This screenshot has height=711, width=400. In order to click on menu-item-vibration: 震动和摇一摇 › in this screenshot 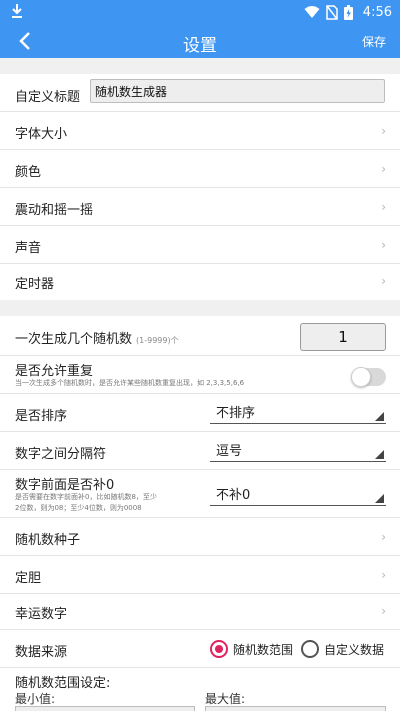, I will do `click(200, 207)`.